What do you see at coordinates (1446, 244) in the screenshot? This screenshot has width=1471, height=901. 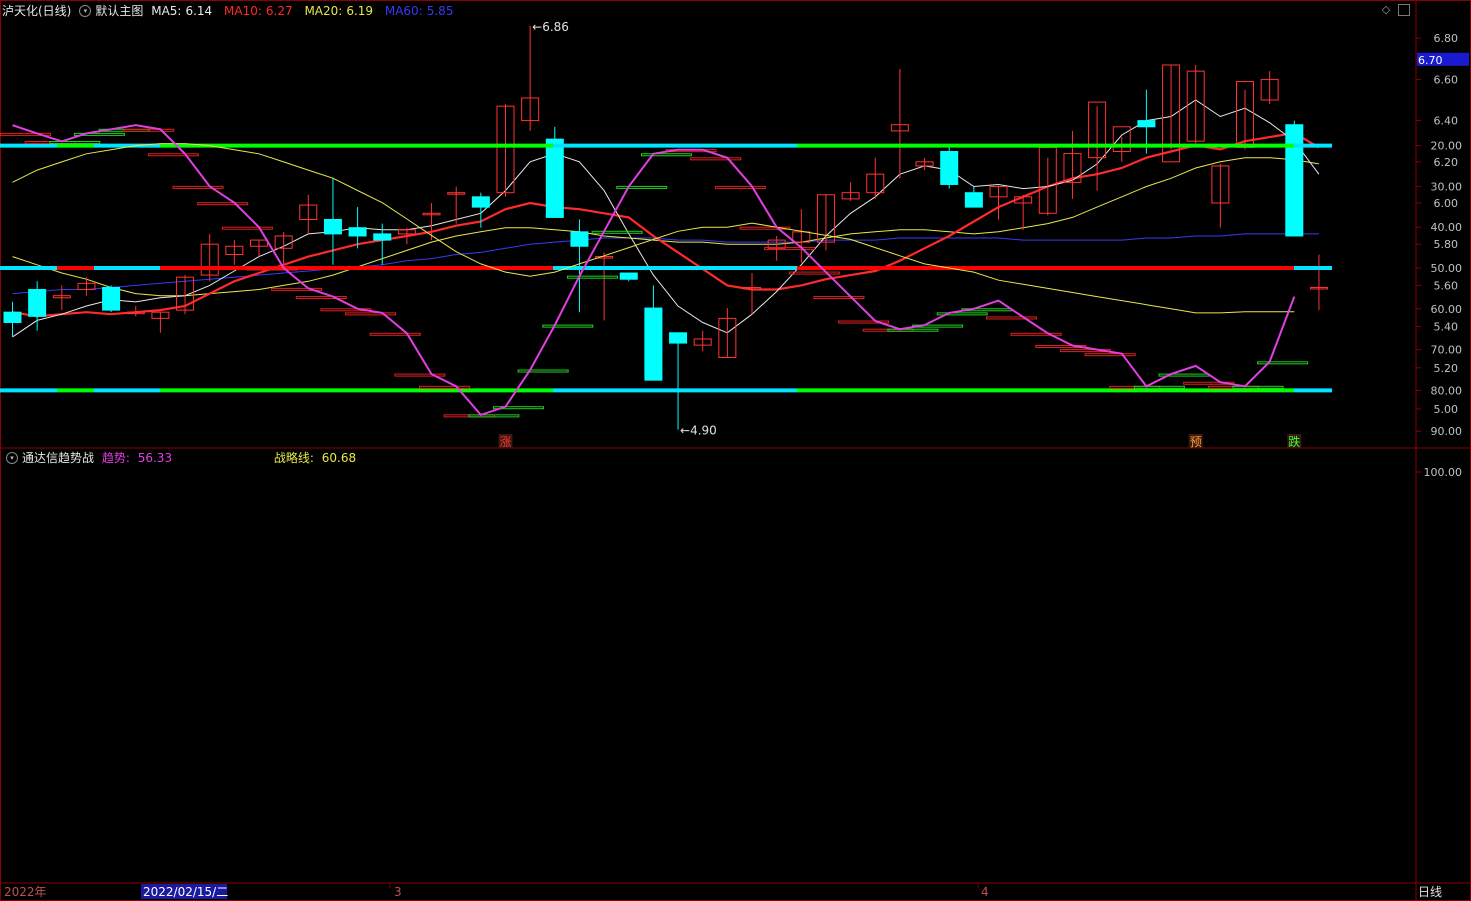 I see `price-tick-label: 5.80` at bounding box center [1446, 244].